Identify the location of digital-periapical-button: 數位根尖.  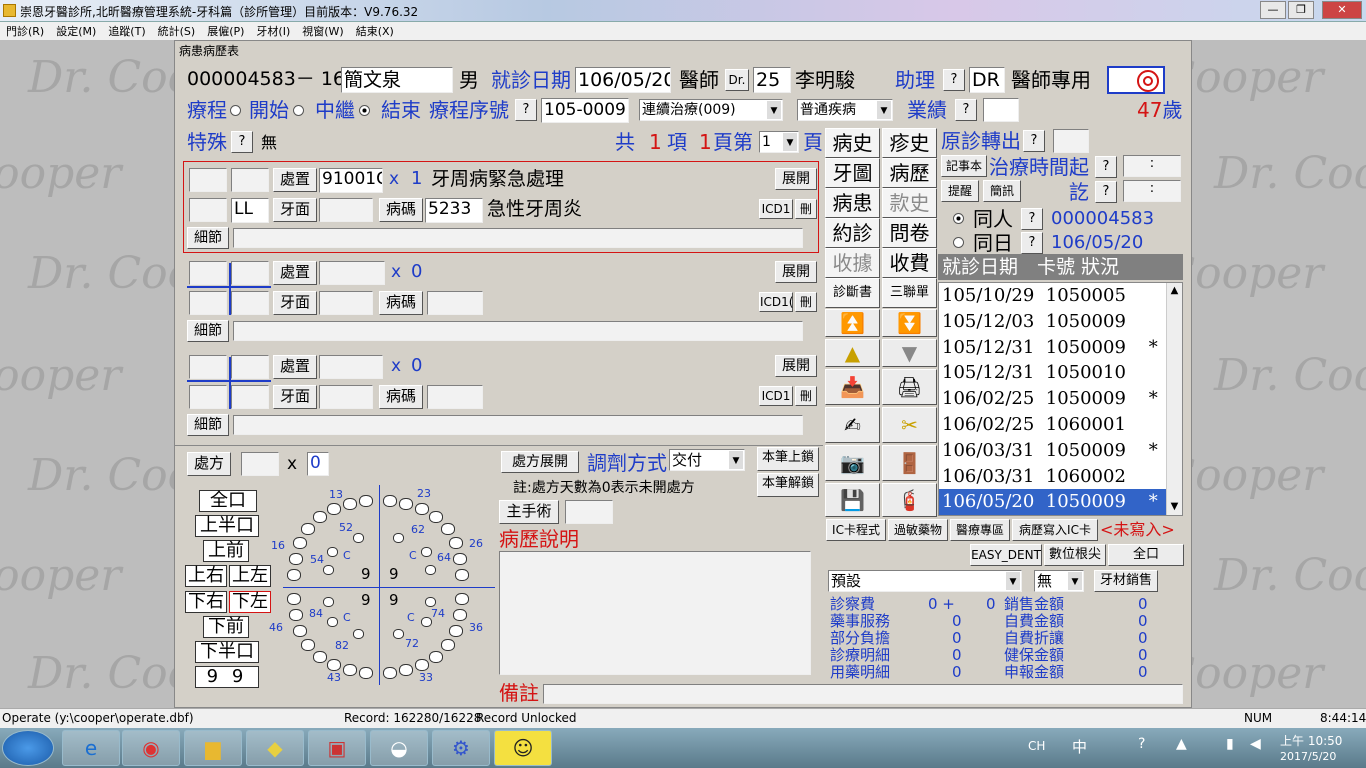
(1075, 555).